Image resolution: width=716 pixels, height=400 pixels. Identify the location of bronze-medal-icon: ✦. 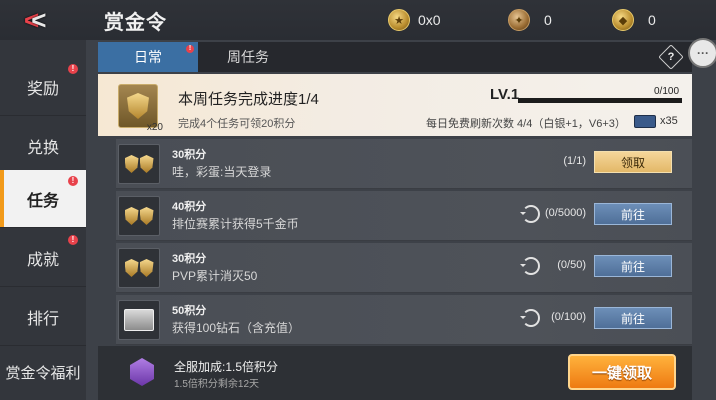
(519, 20).